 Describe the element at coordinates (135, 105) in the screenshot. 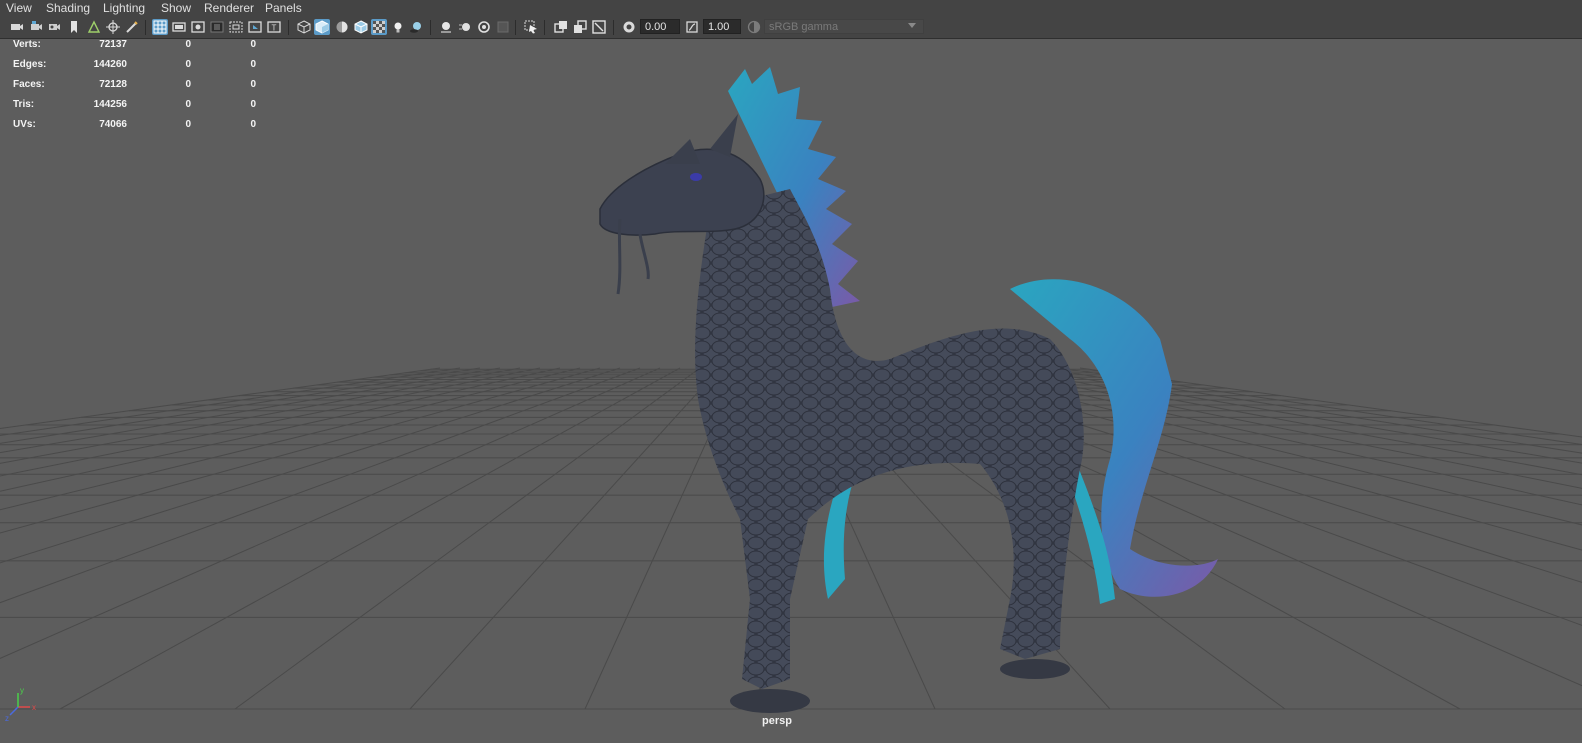

I see `hud-row-tris: Tris: 144256 0 0` at that location.